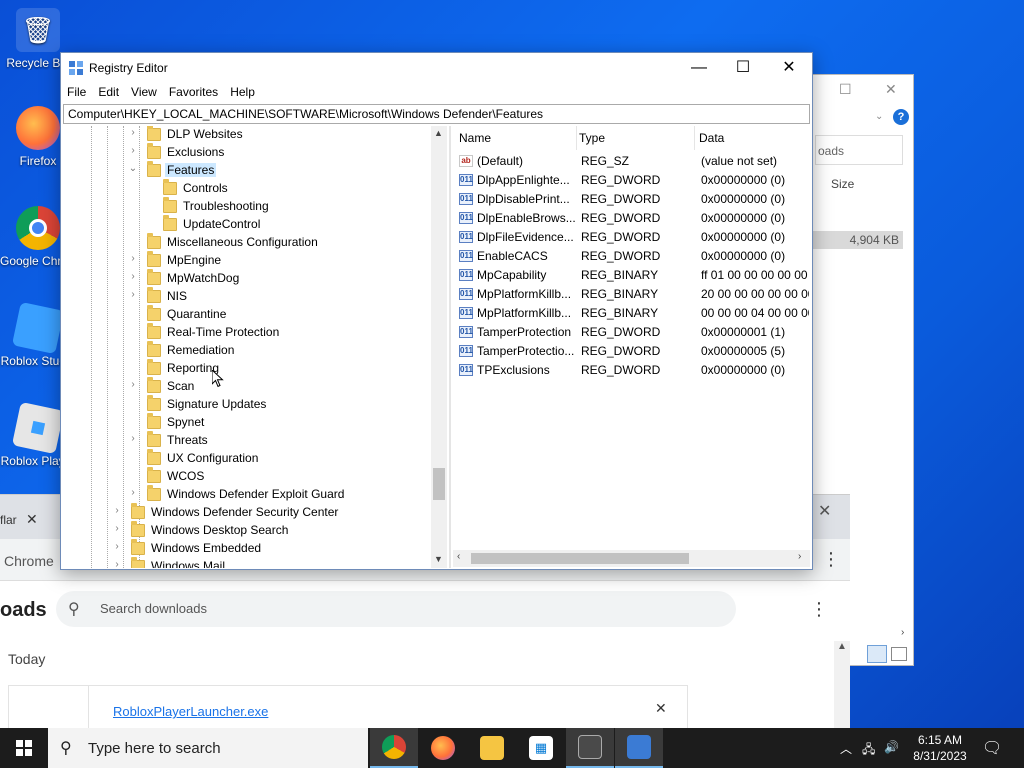  I want to click on tree-node: Miscellaneous Configuration, so click(246, 242).